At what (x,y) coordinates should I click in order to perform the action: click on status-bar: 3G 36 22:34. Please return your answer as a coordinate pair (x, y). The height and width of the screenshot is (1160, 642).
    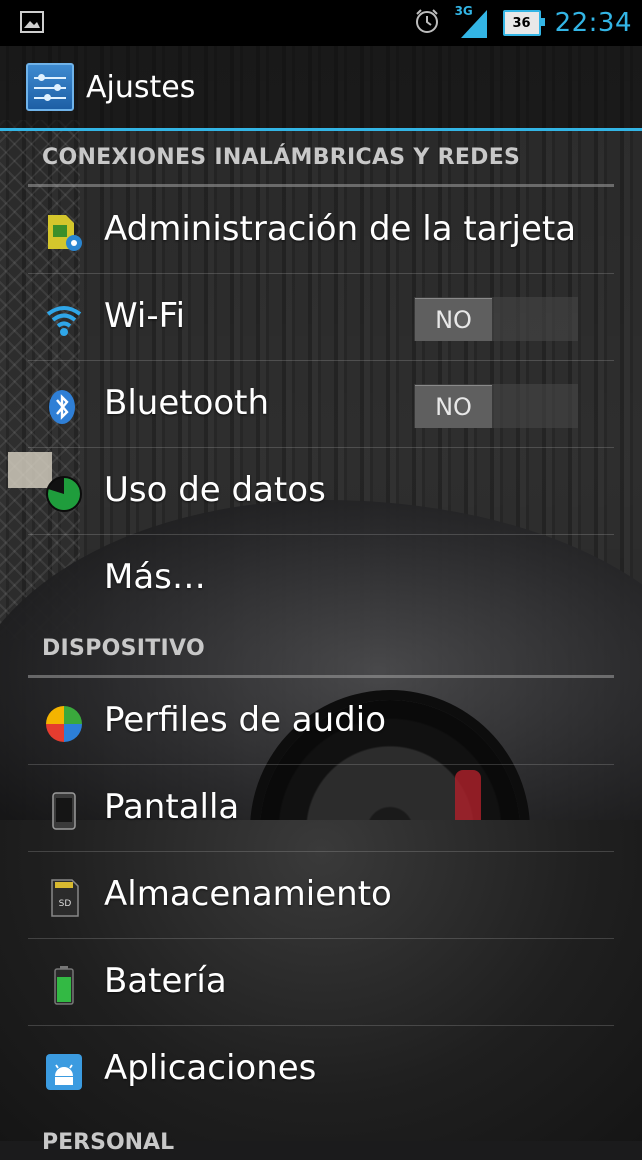
    Looking at the image, I should click on (321, 23).